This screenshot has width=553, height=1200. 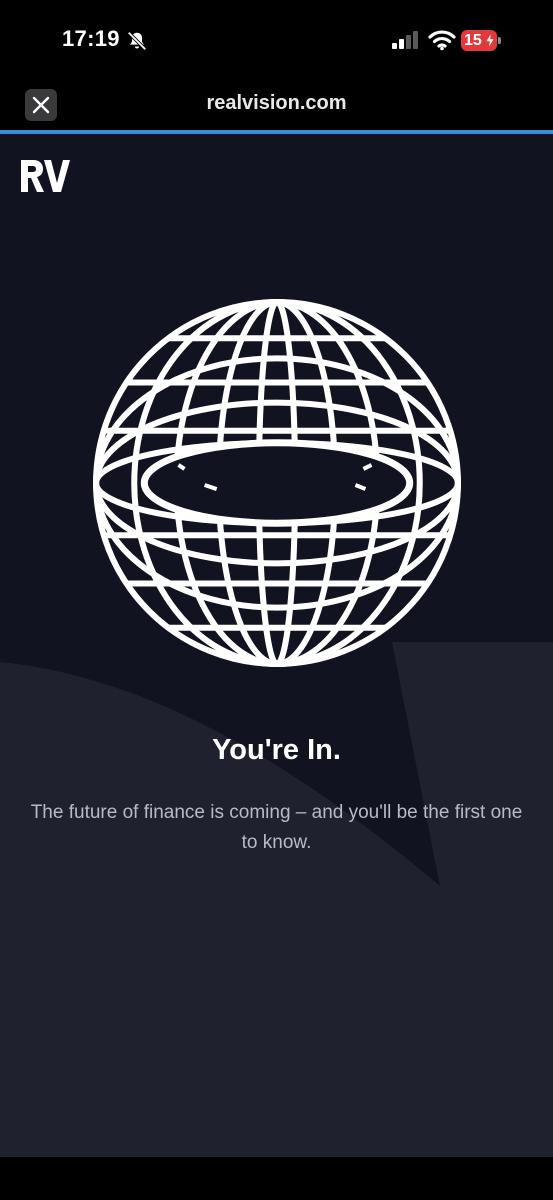 I want to click on close-button, so click(x=41, y=105).